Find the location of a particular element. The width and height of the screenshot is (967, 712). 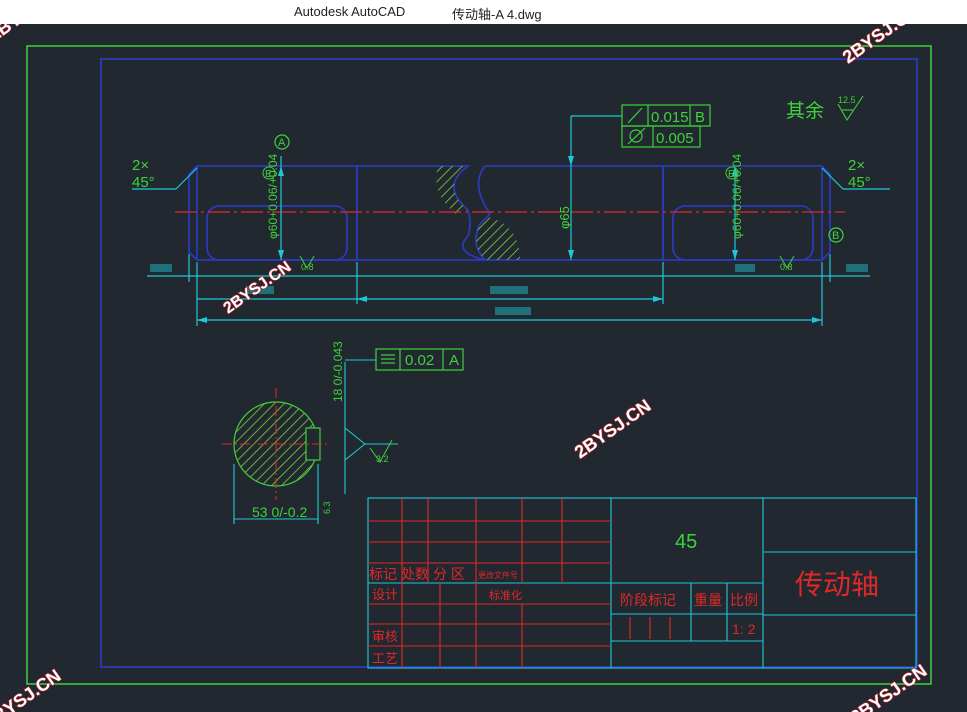

tolerance-symmetry-value: 0.02 is located at coordinates (419, 360).